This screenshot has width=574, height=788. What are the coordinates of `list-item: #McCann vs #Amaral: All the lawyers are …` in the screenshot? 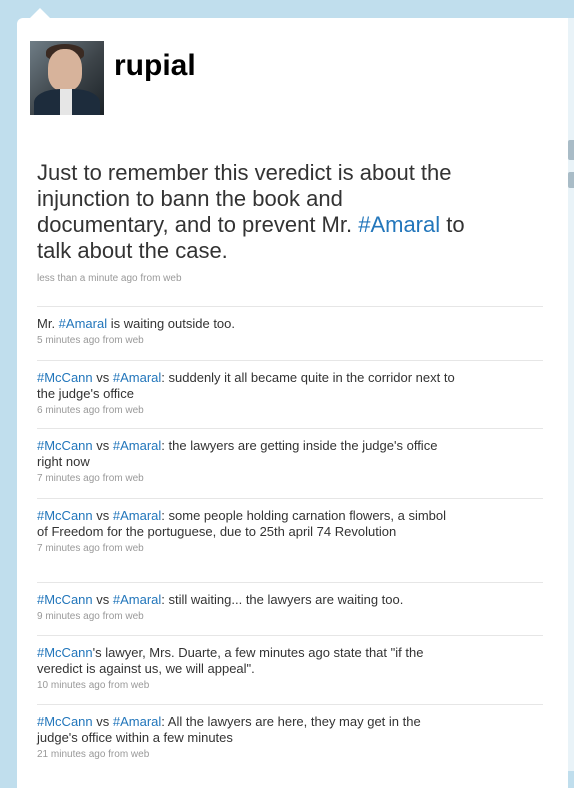 It's located at (247, 737).